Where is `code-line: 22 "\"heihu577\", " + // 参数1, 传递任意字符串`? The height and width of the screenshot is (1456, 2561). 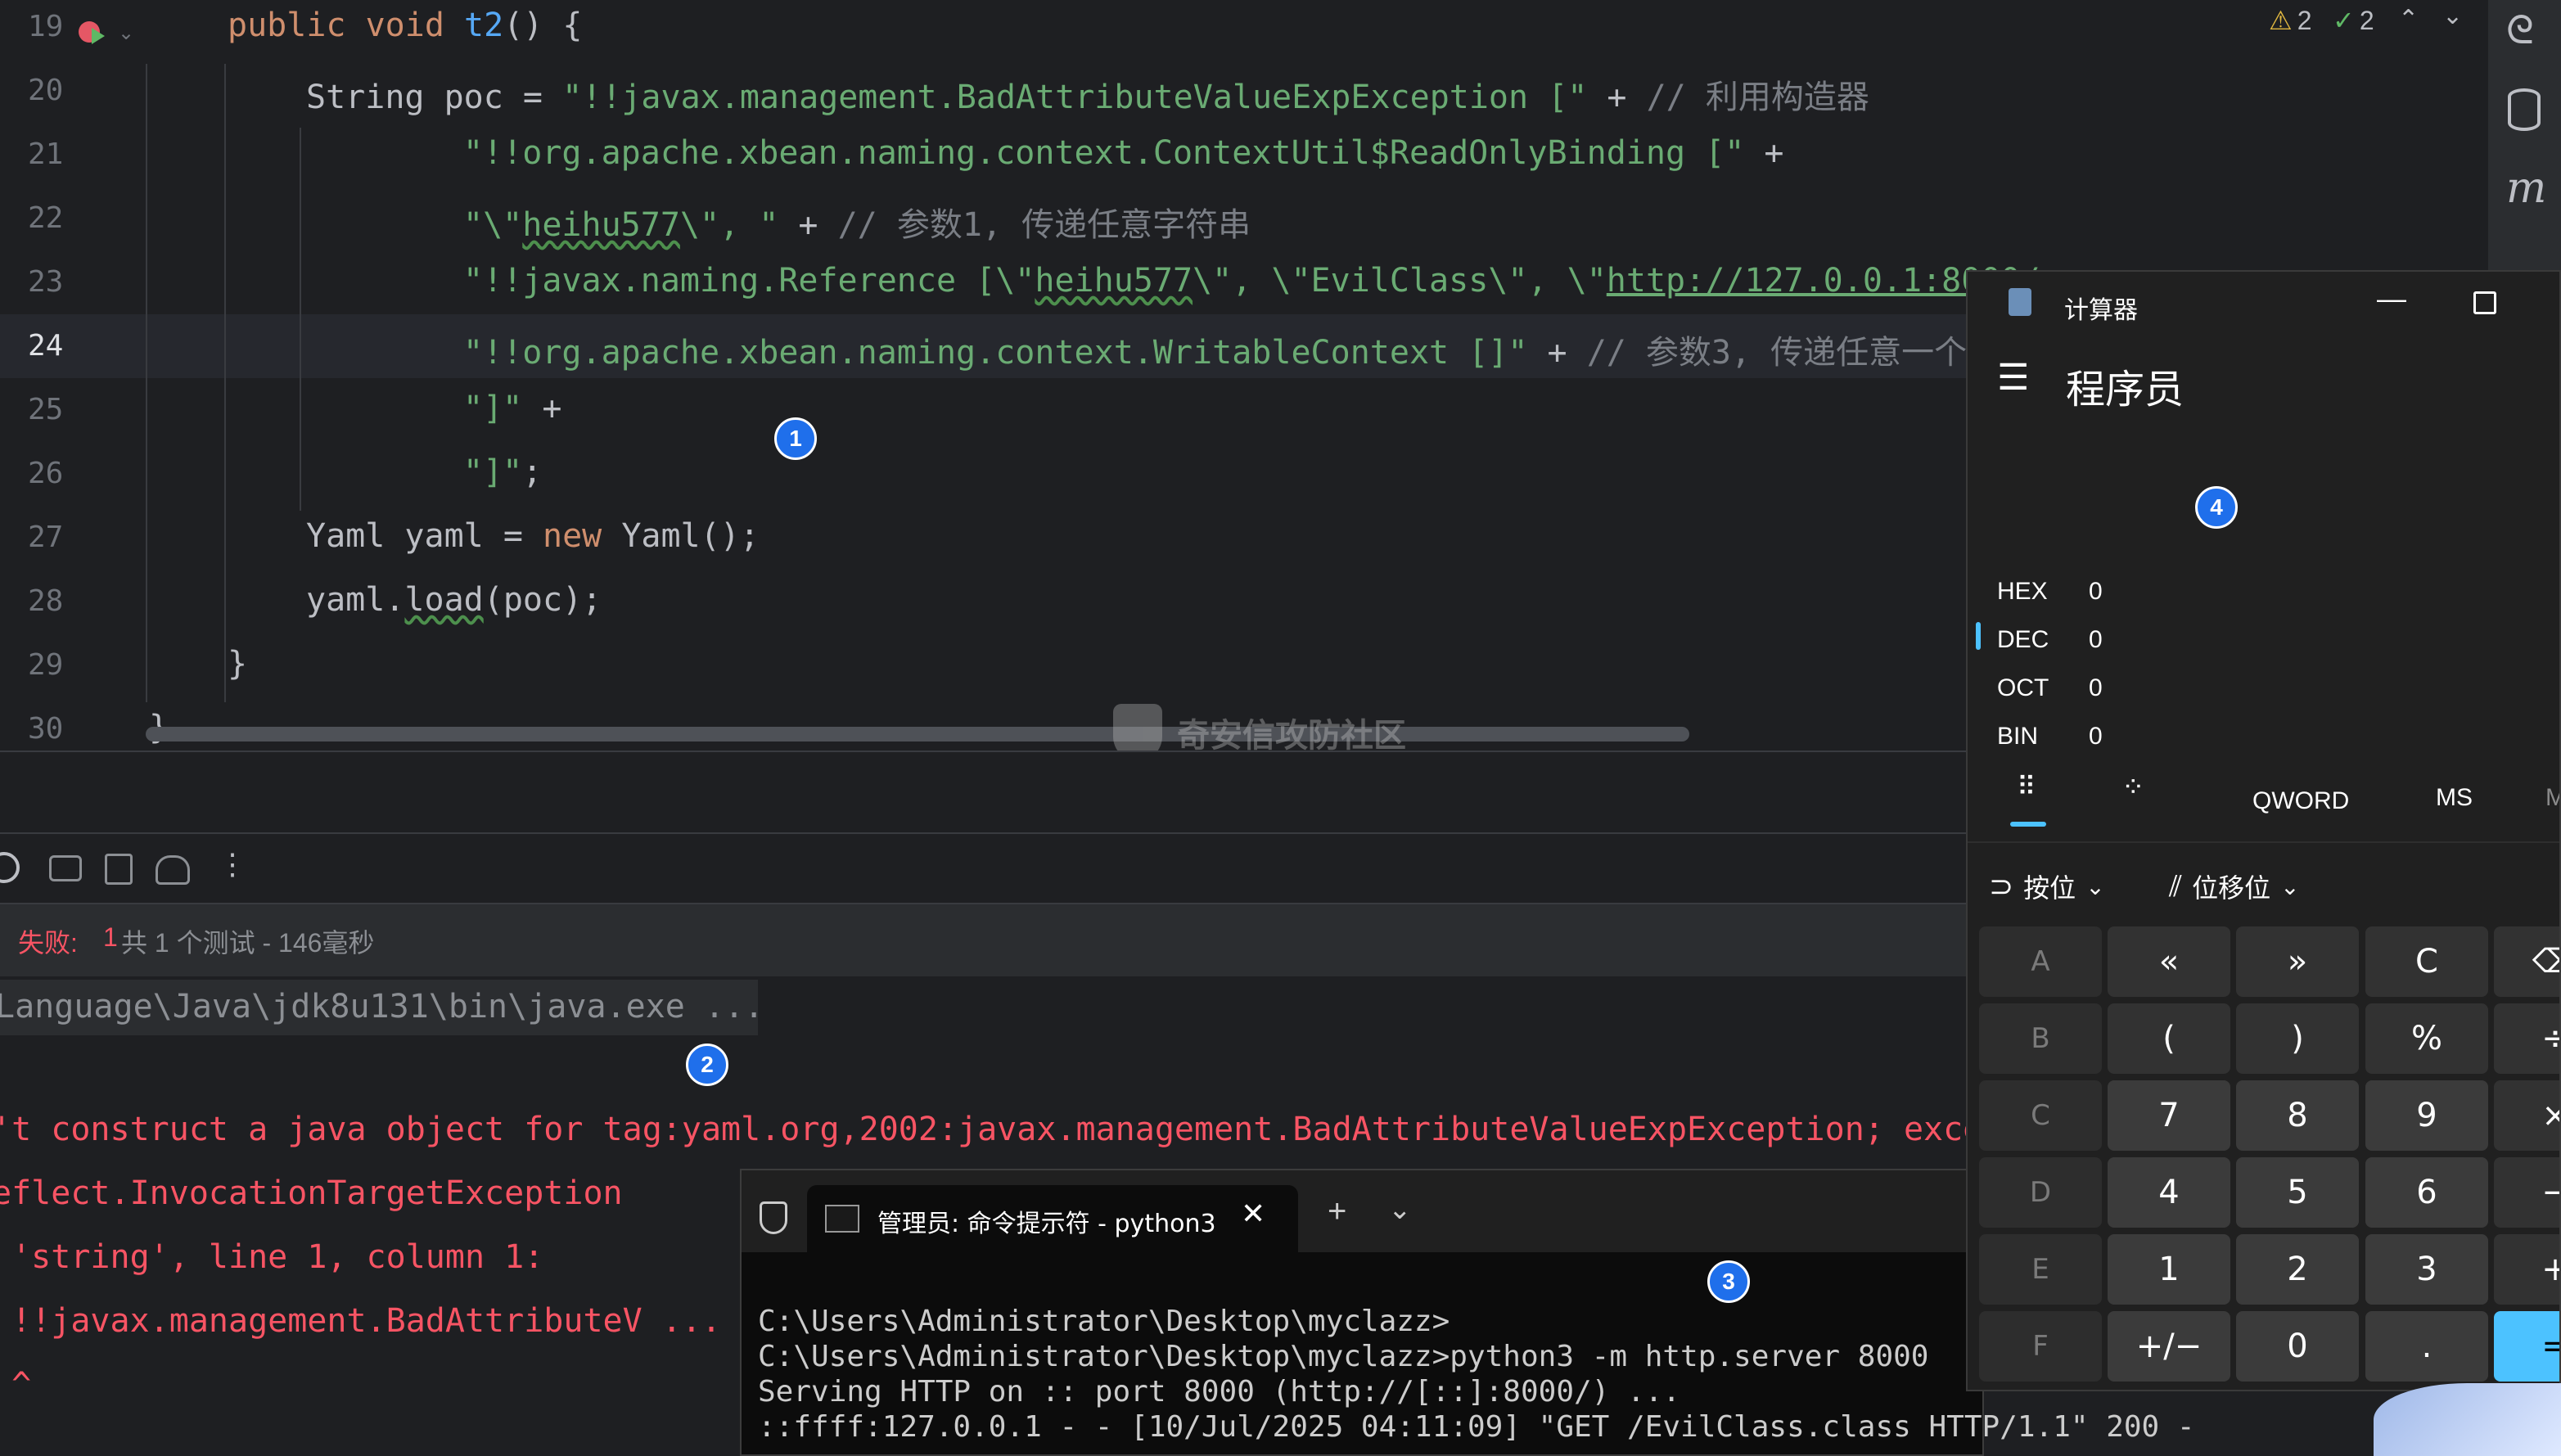
code-line: 22 "\"heihu577\", " + // 参数1, 传递任意字符串 is located at coordinates (1244, 218).